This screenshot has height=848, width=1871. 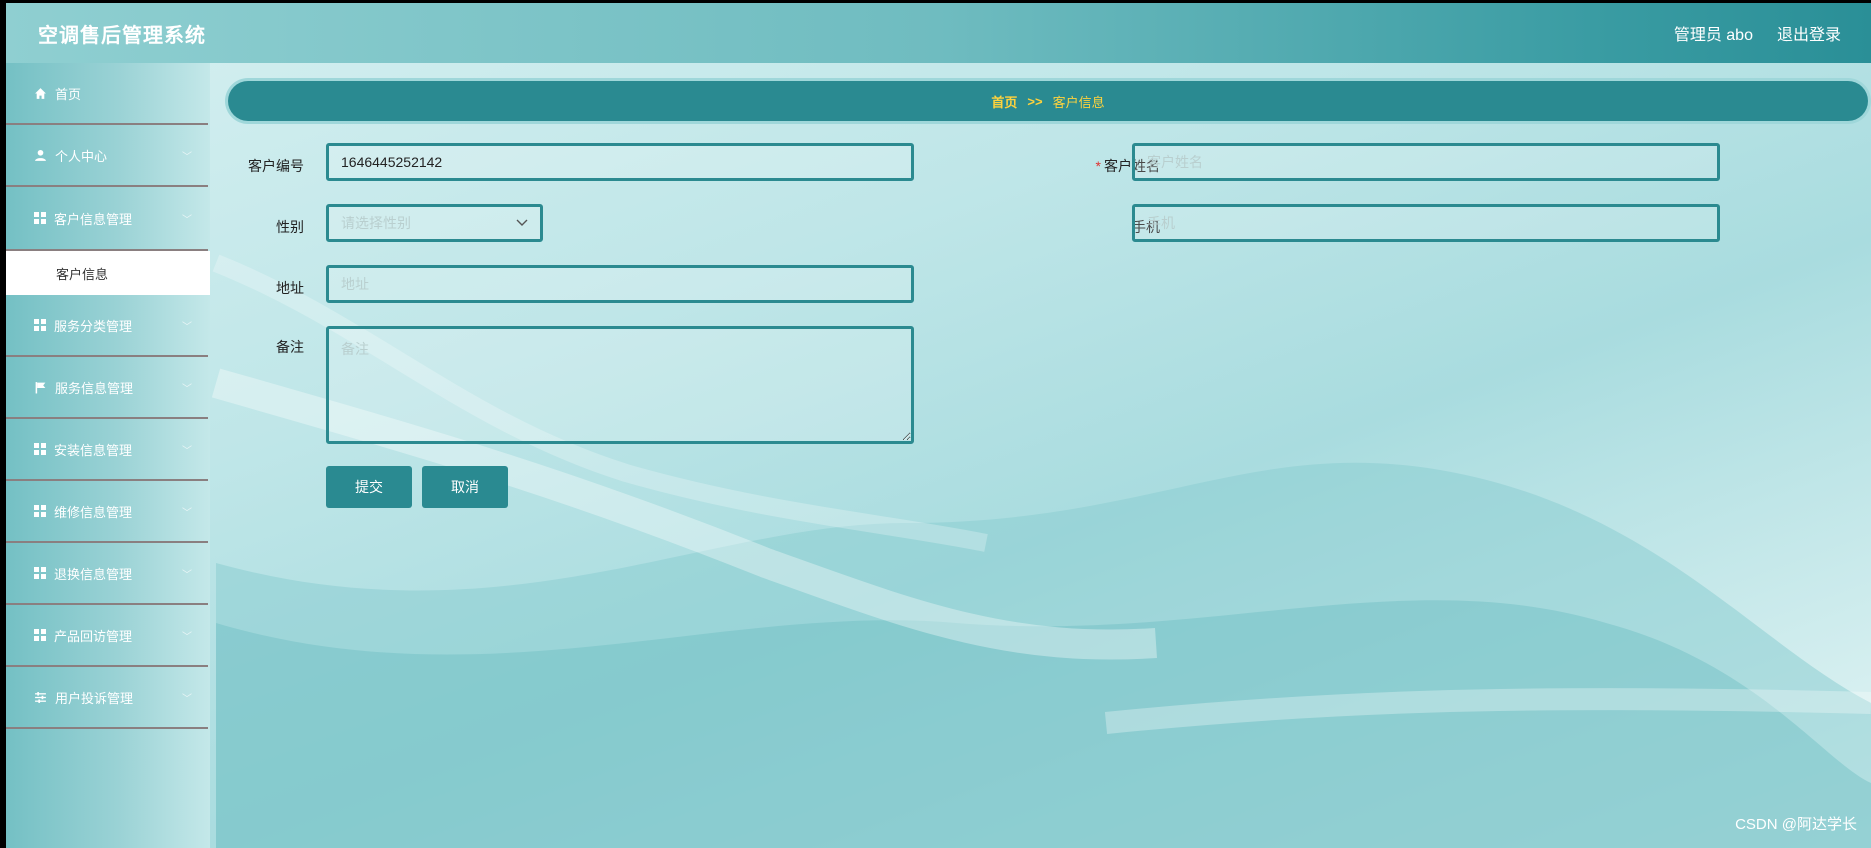 I want to click on sidebar-item-product-revisit: 产品回访管理 ﹀, so click(x=107, y=636).